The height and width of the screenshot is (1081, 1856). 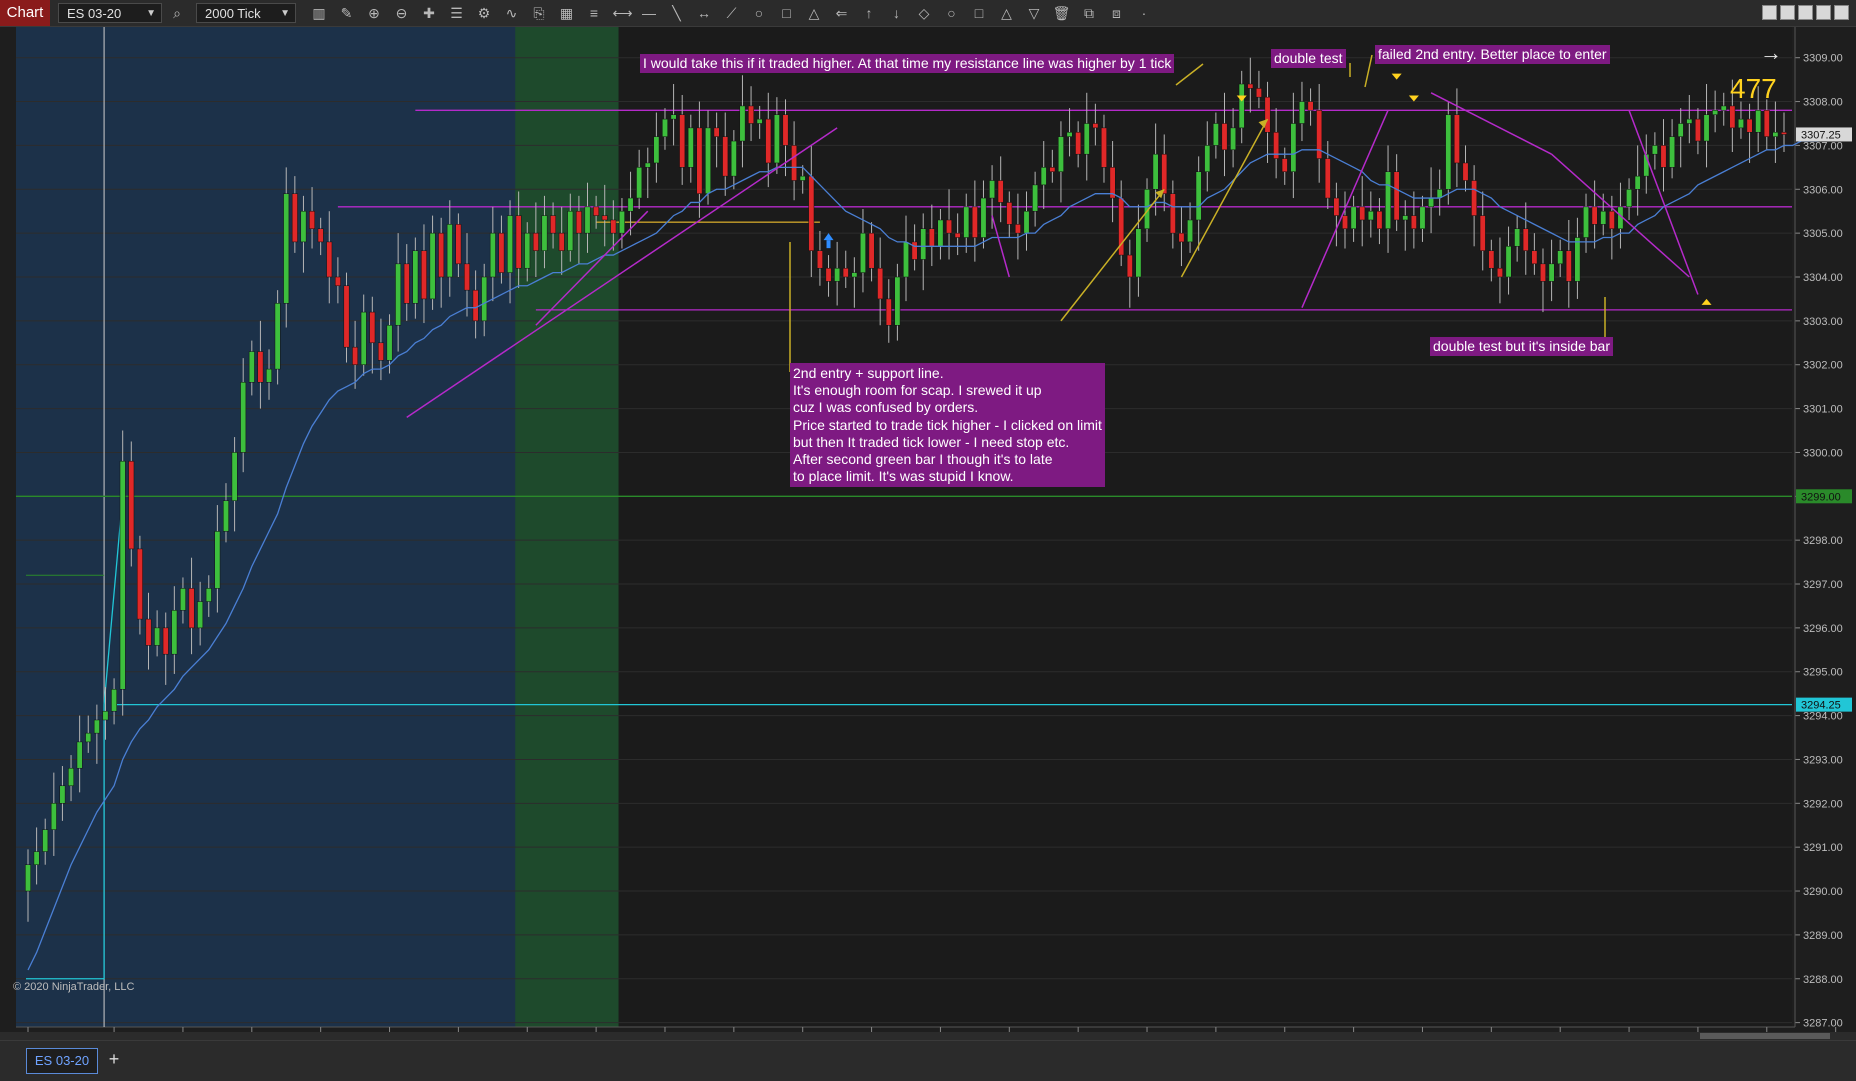 I want to click on y-tick-label: 3304.00, so click(x=1823, y=278).